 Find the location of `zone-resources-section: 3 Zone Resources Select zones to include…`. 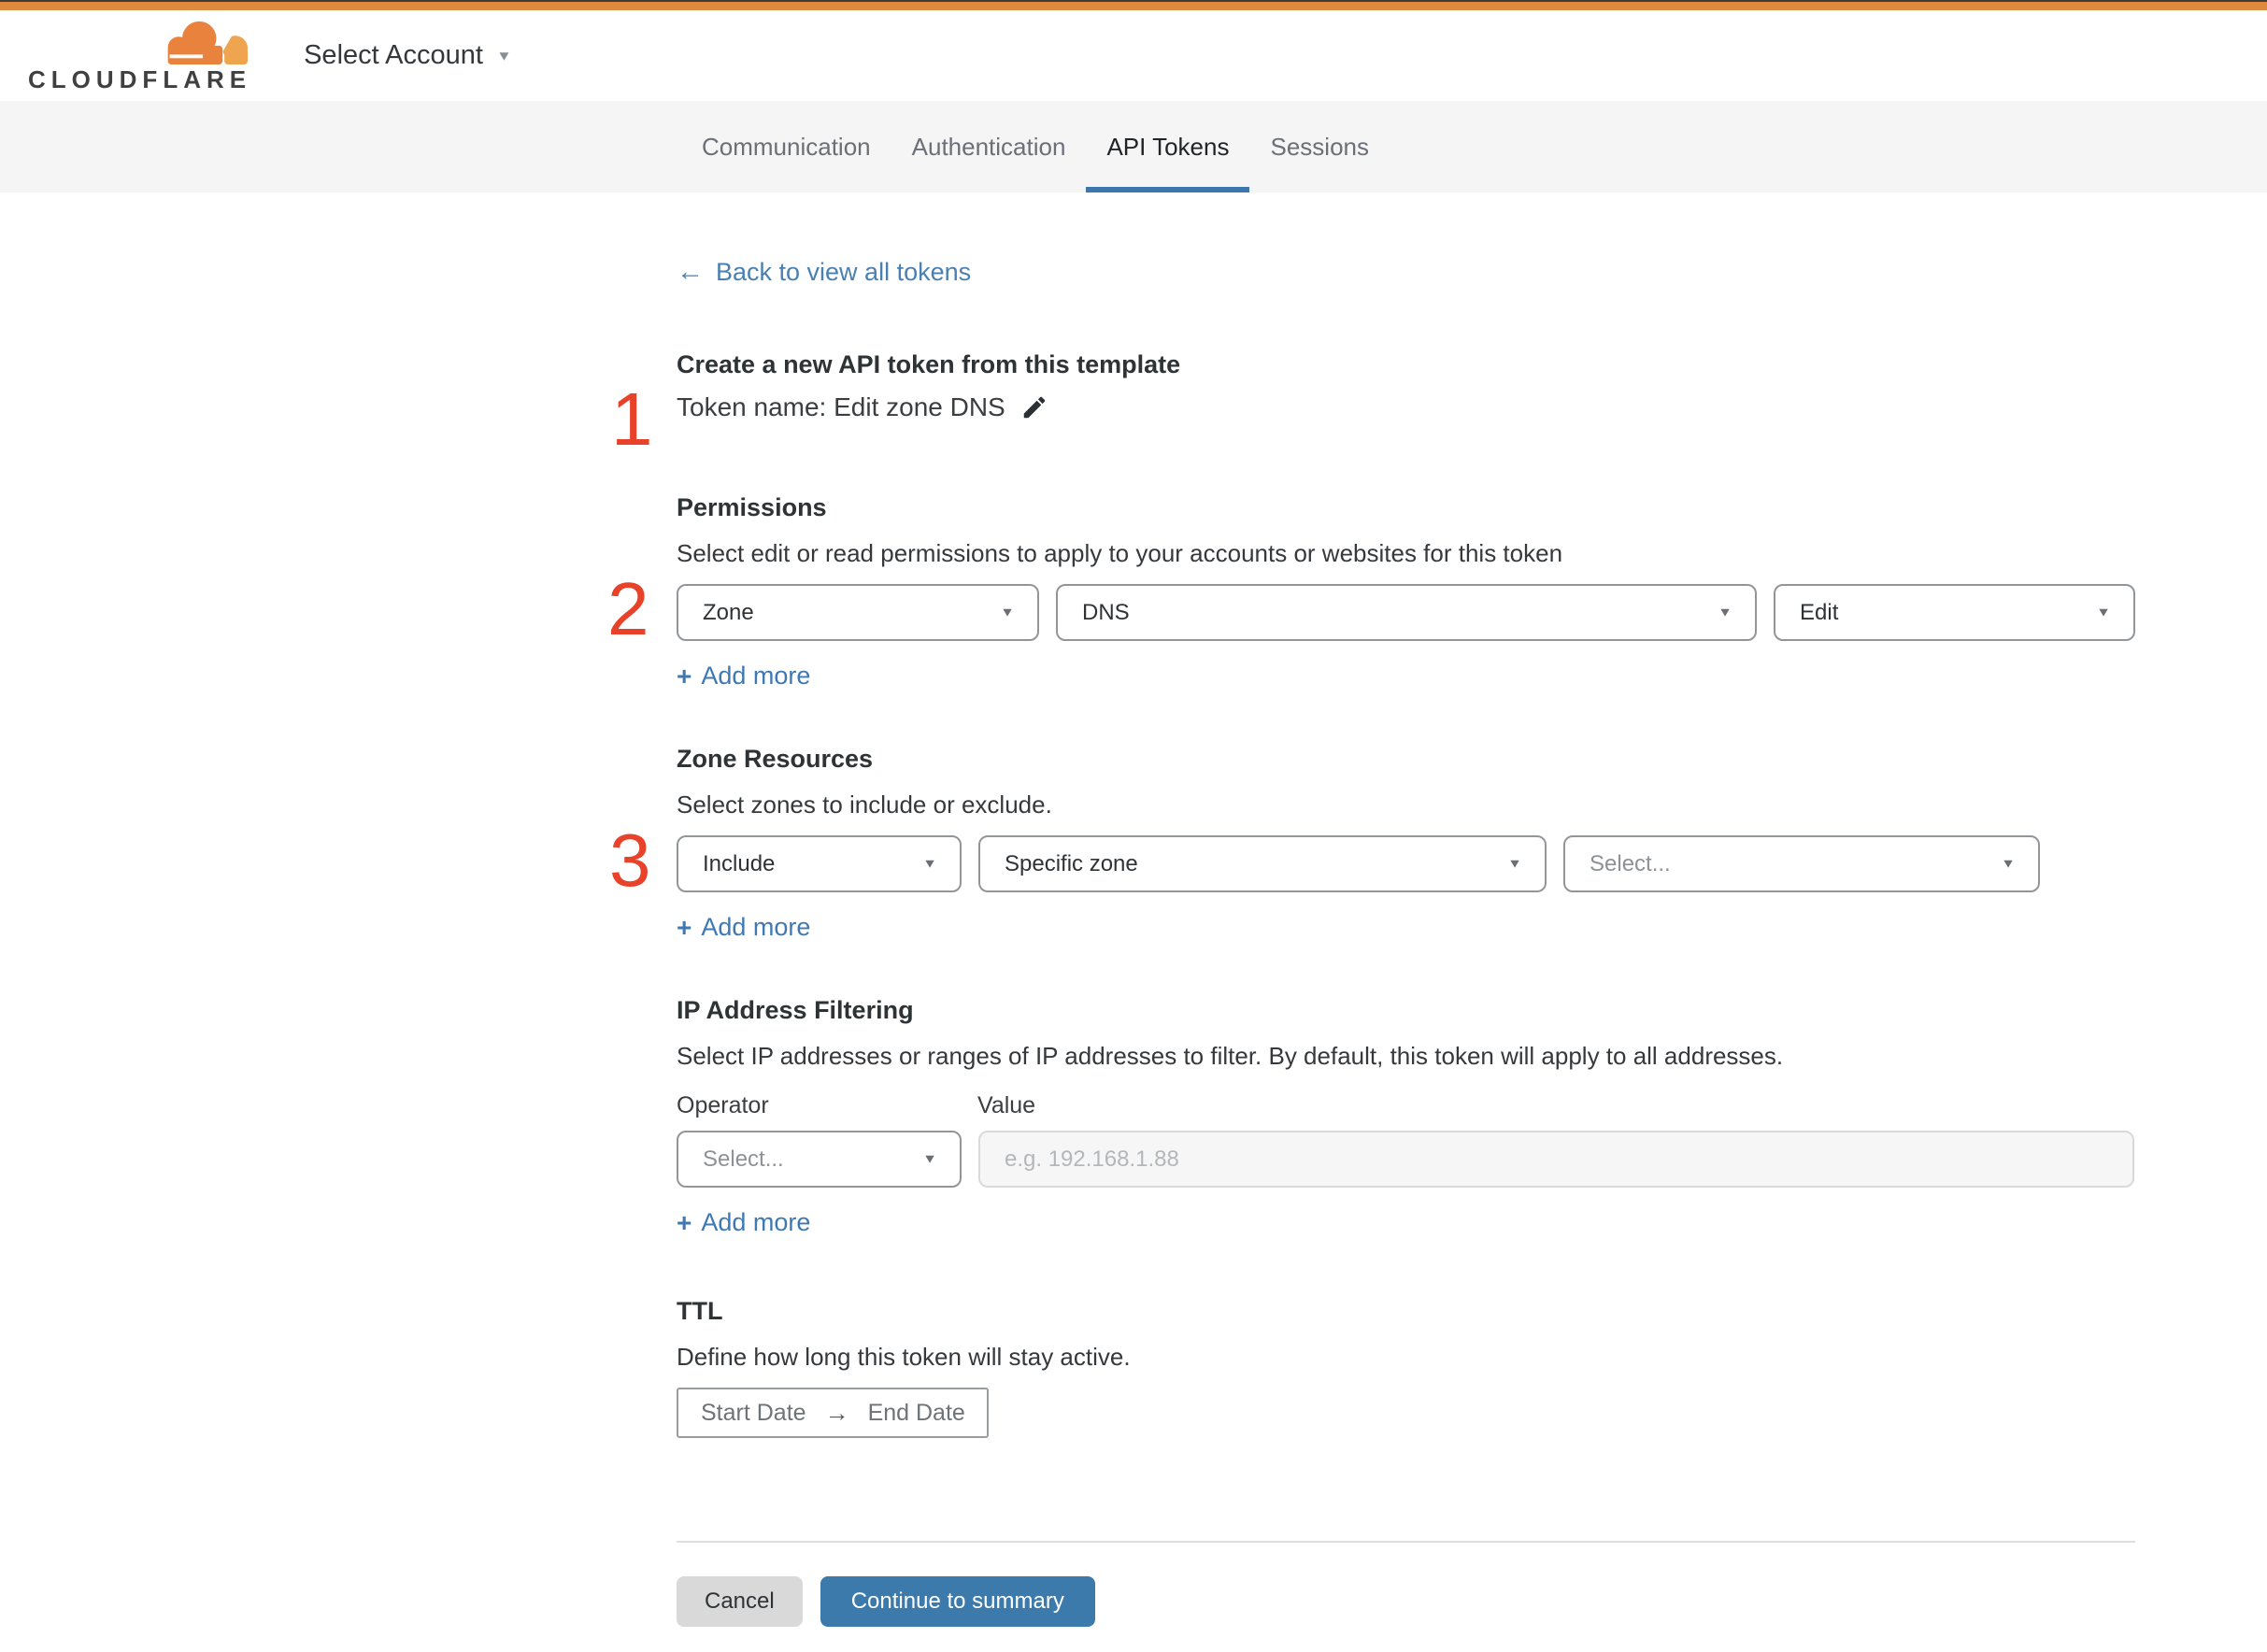

zone-resources-section: 3 Zone Resources Select zones to include… is located at coordinates (1372, 843).